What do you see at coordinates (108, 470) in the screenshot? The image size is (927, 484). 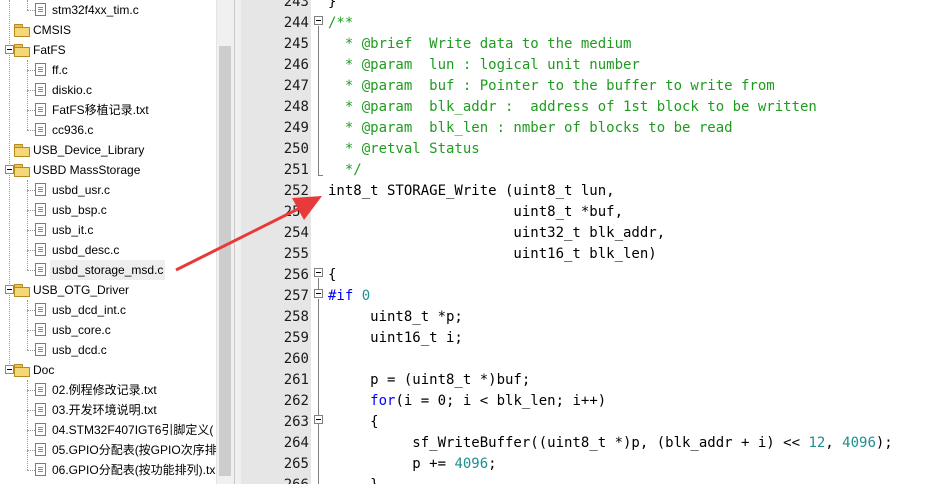 I see `tree-item: 06.GPIO分配表(按功能排列).tx` at bounding box center [108, 470].